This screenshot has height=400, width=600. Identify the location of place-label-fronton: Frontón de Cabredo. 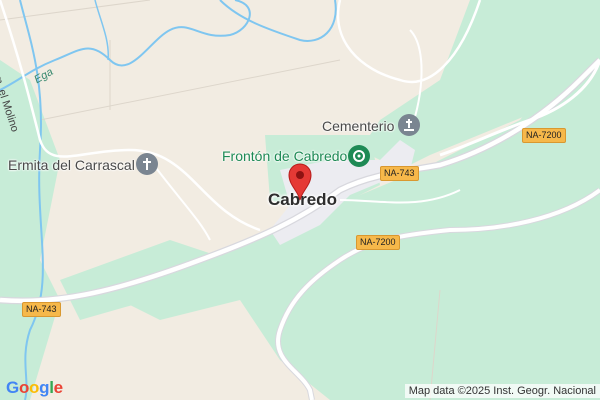
(284, 156).